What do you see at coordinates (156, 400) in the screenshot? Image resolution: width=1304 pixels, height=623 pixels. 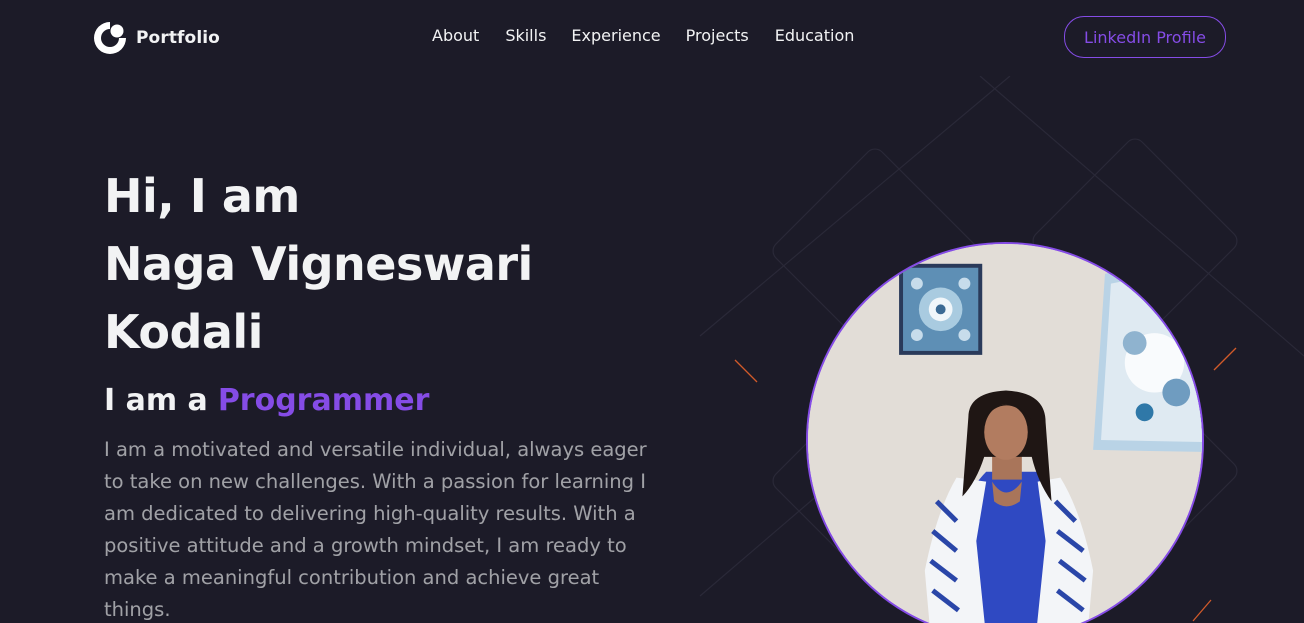 I see `role-prefix: I am a` at bounding box center [156, 400].